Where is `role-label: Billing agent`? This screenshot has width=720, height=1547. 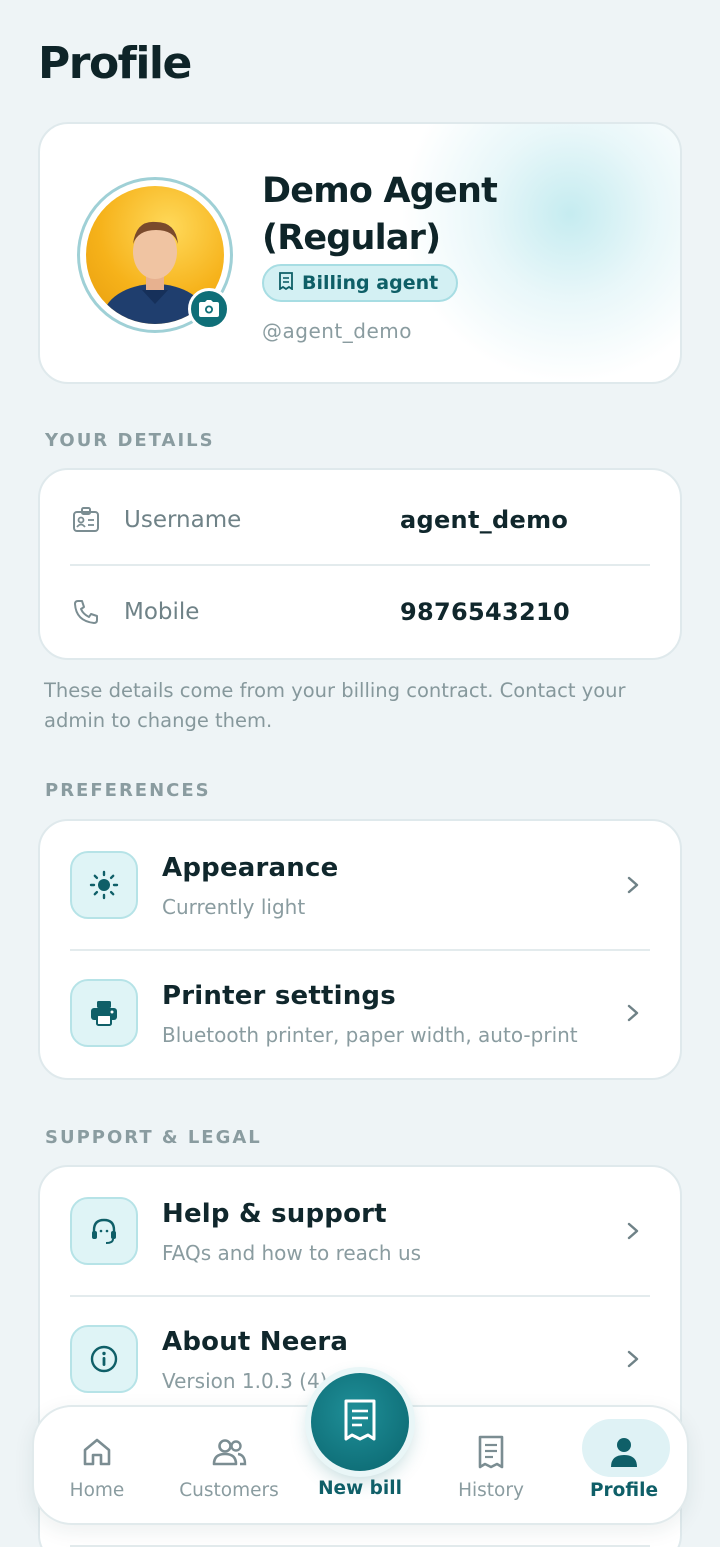 role-label: Billing agent is located at coordinates (370, 283).